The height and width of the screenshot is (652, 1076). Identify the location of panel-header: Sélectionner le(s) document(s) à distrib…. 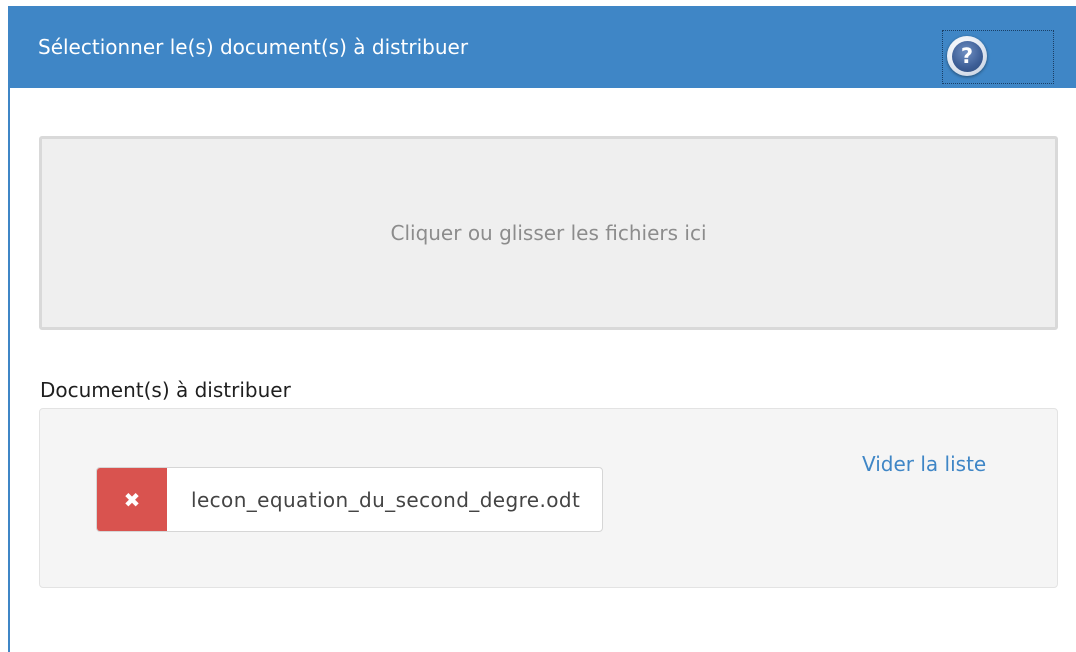
(543, 47).